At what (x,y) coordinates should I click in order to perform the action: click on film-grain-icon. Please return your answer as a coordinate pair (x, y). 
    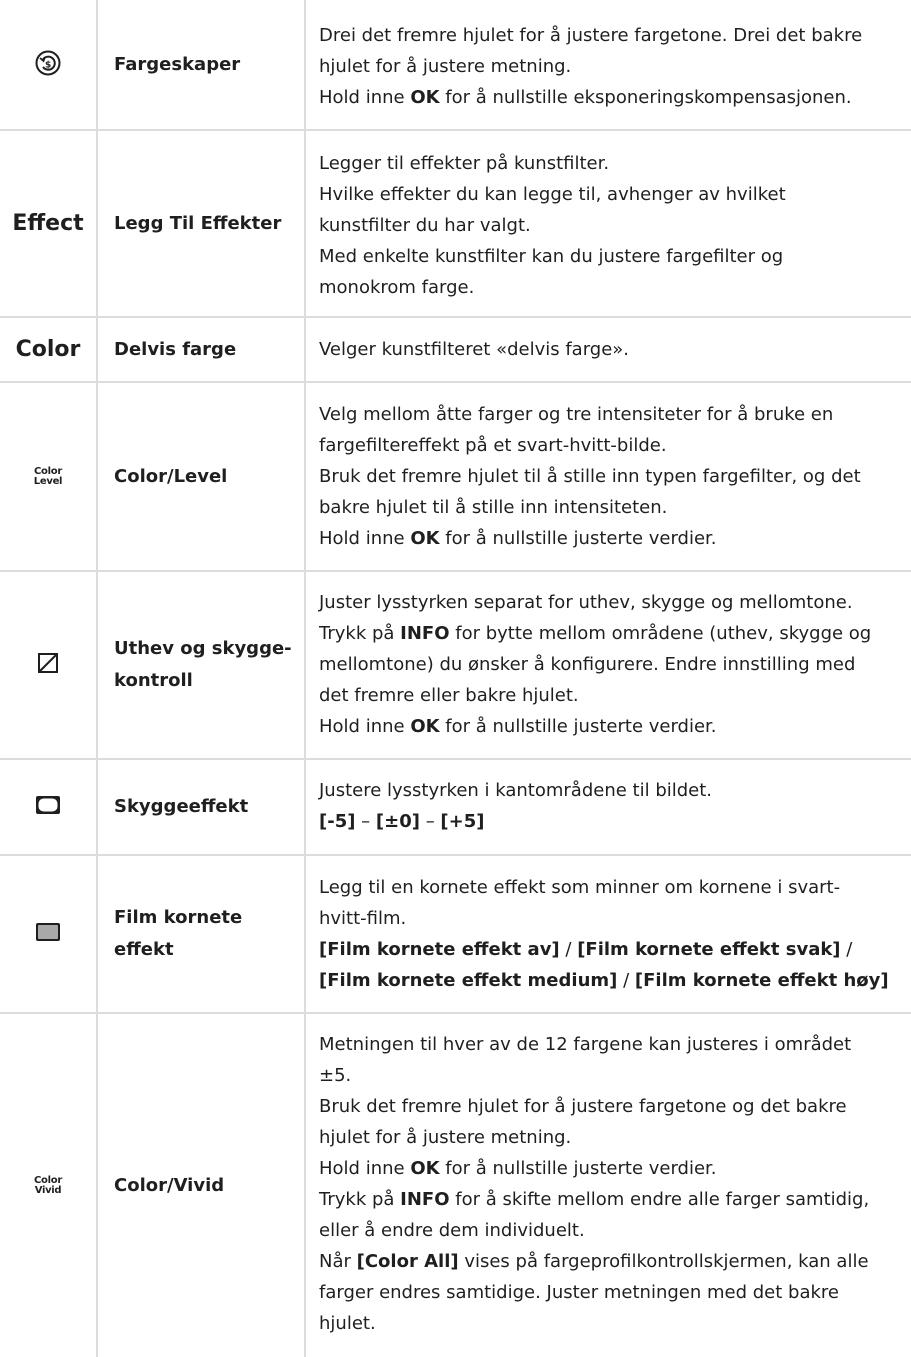
    Looking at the image, I should click on (48, 934).